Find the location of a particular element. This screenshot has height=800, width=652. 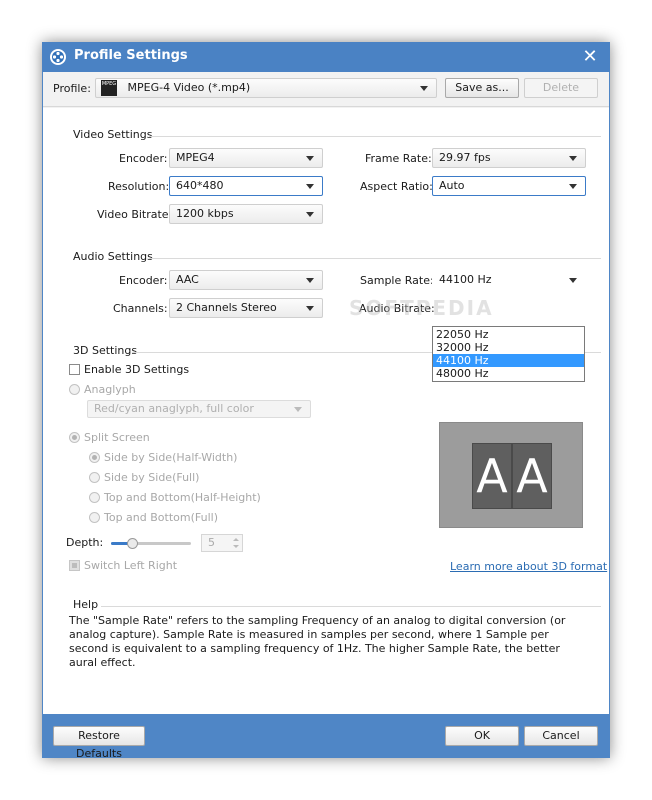

dialog-footer: Restore Defaults OK Cancel is located at coordinates (326, 737).